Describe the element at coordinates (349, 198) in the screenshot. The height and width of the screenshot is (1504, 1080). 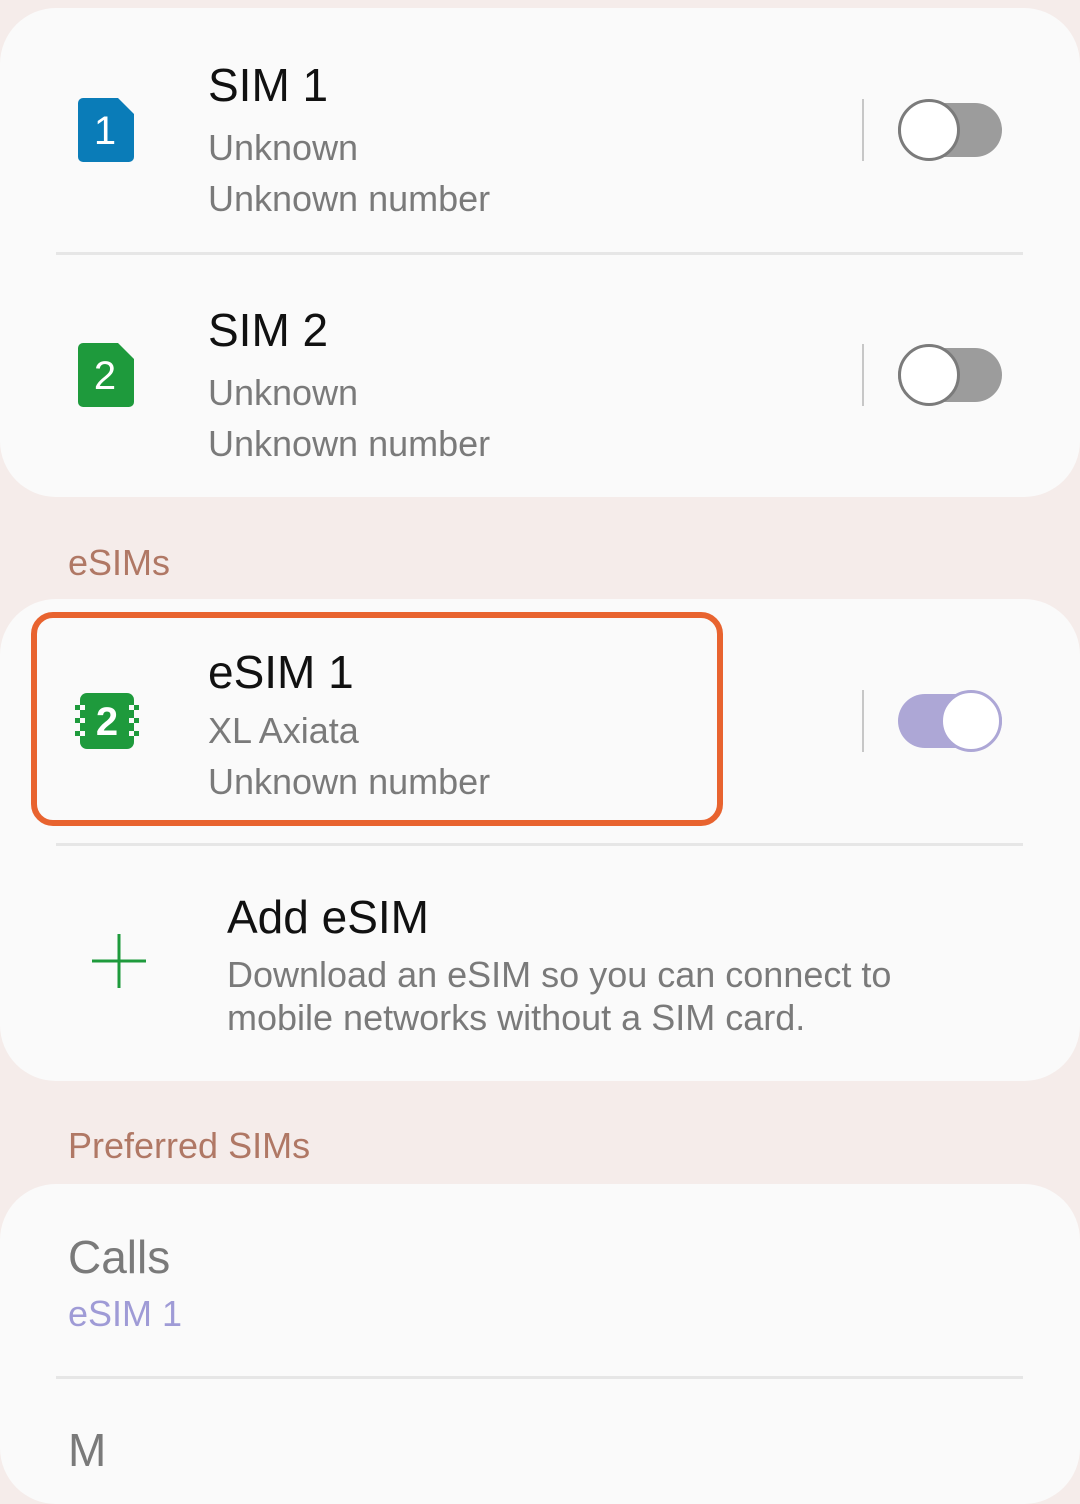
I see `sim-1-number: Unknown number` at that location.